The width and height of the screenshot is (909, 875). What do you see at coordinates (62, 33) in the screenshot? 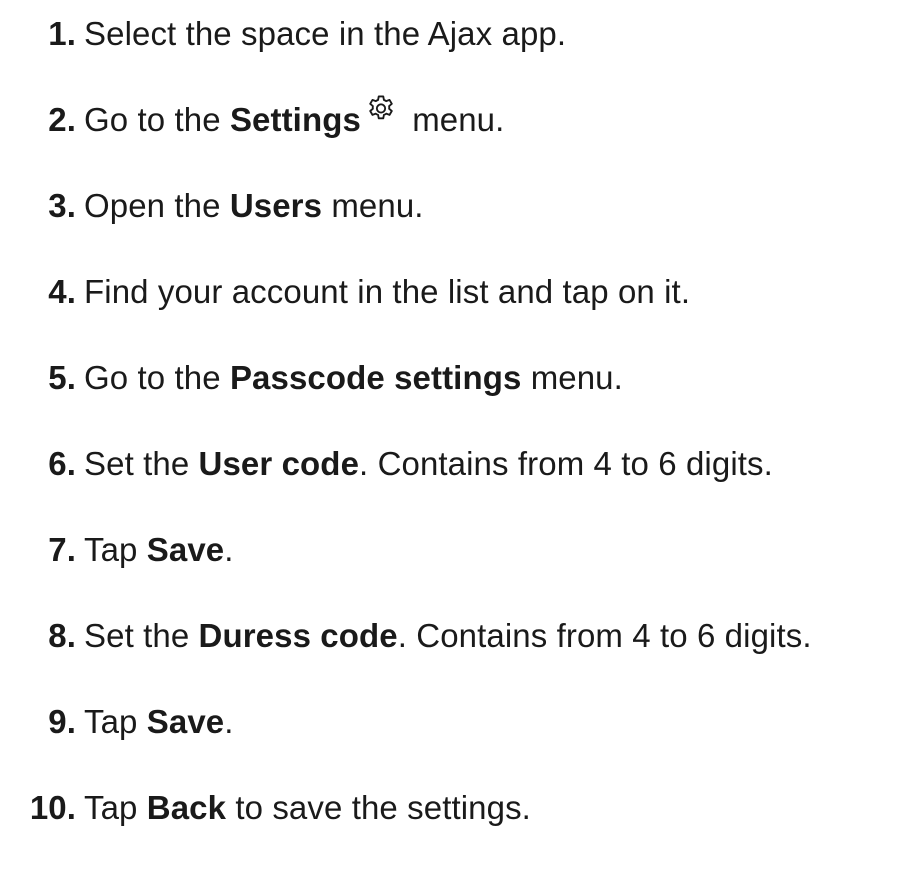
I see `step-number: 1.` at bounding box center [62, 33].